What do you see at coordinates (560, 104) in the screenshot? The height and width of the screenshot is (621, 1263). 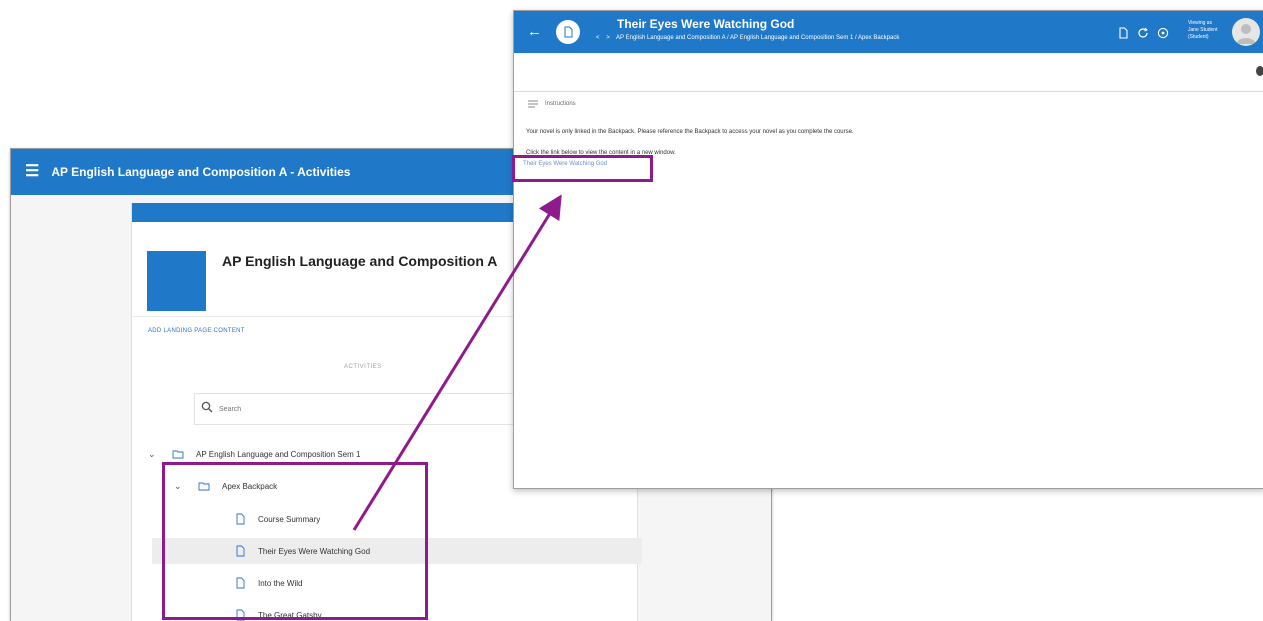 I see `instructions-label: Instructions` at bounding box center [560, 104].